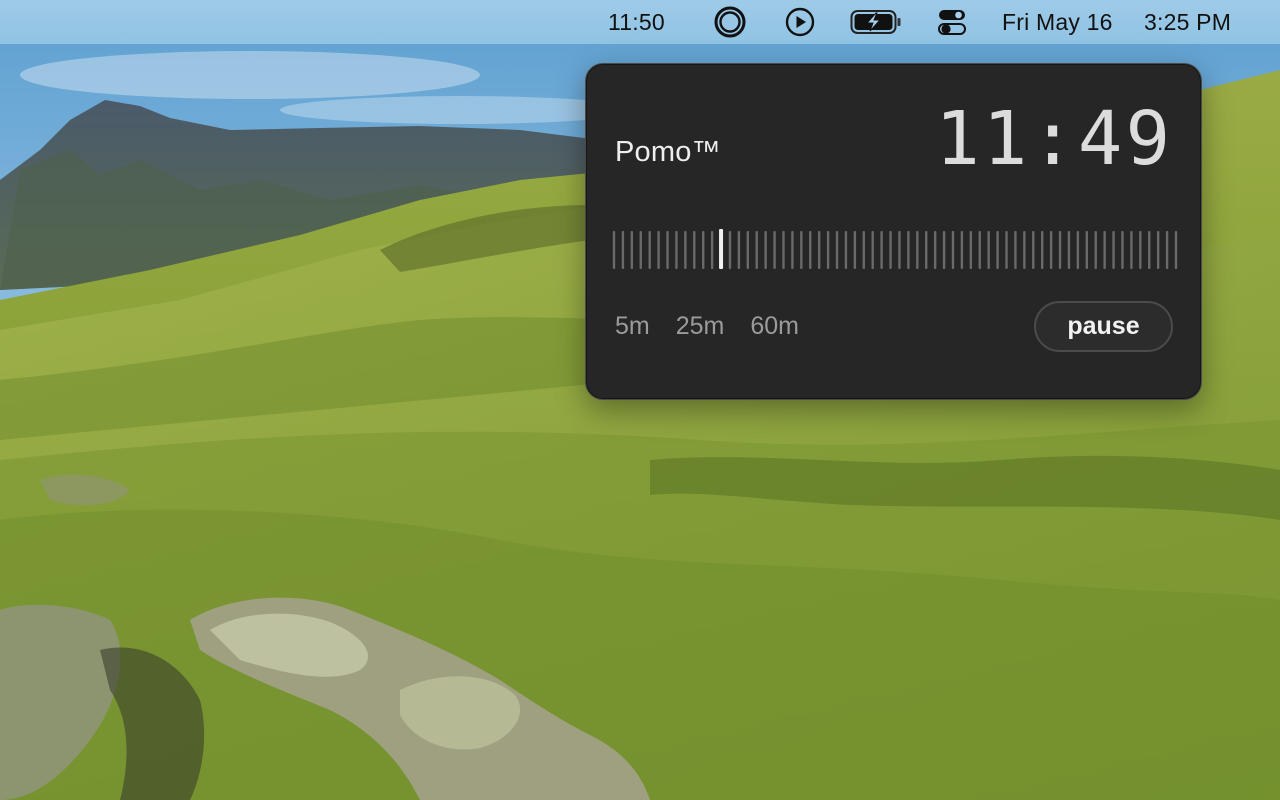 This screenshot has height=800, width=1280. I want to click on menubar-clock: 3:25 PM, so click(1187, 22).